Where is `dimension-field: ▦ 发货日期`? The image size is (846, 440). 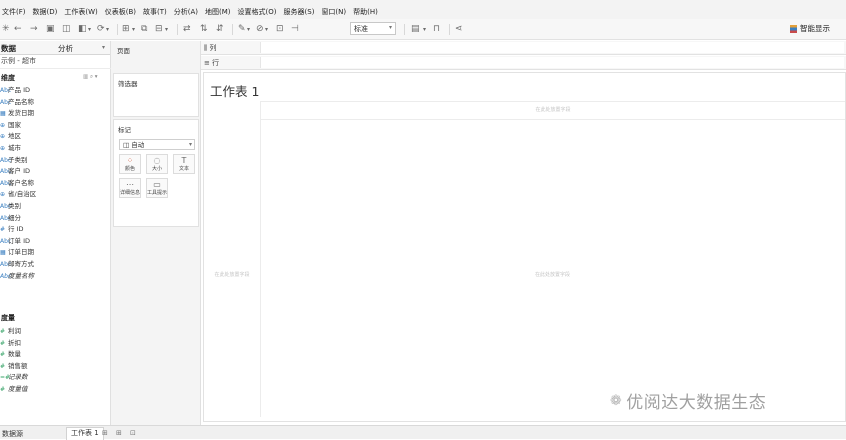
dimension-field: ▦ 发货日期 is located at coordinates (55, 112).